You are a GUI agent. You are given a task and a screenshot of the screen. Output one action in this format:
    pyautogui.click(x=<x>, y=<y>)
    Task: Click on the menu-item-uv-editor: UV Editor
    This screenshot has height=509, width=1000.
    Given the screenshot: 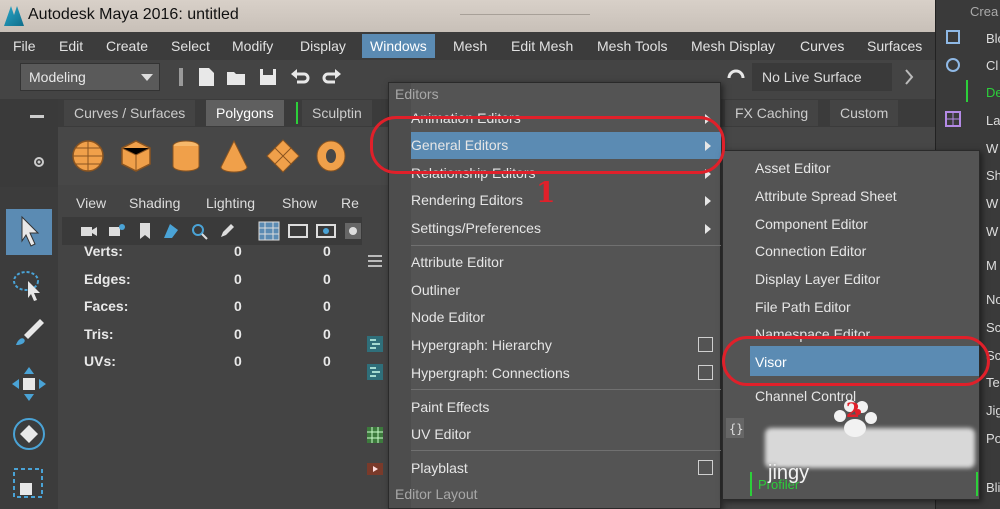 What is the action you would take?
    pyautogui.click(x=566, y=434)
    